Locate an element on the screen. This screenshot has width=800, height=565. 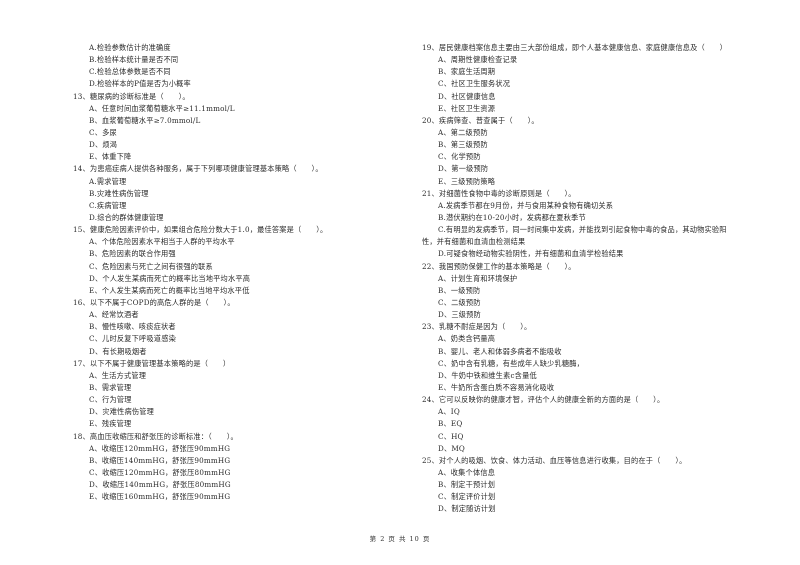
answer-option: B.灾难性病伤管理 is located at coordinates (119, 193).